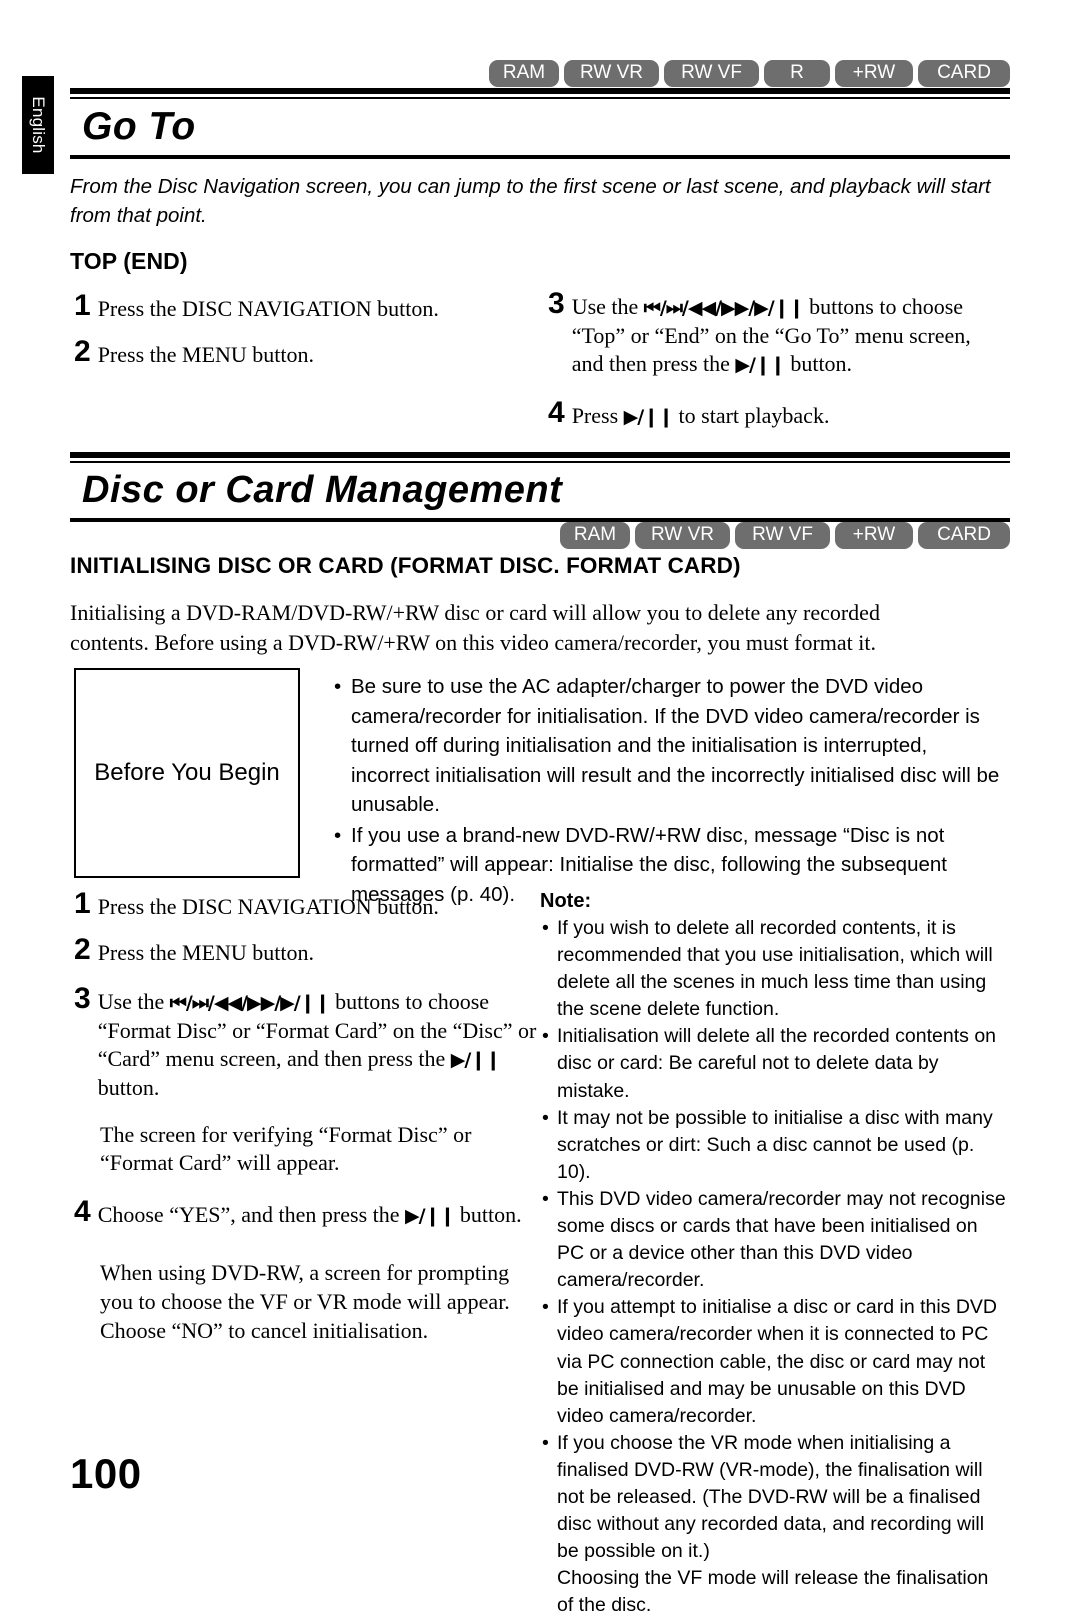 Image resolution: width=1080 pixels, height=1619 pixels. I want to click on section-heading-disc-card-management: Disc or Card Management, so click(540, 487).